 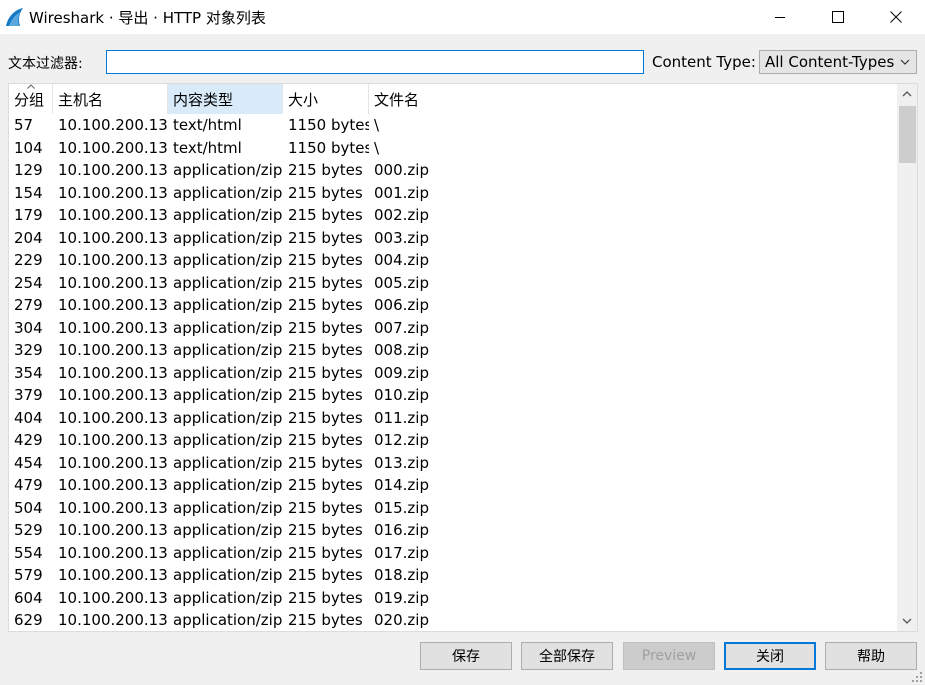 I want to click on minimize-button, so click(x=780, y=17).